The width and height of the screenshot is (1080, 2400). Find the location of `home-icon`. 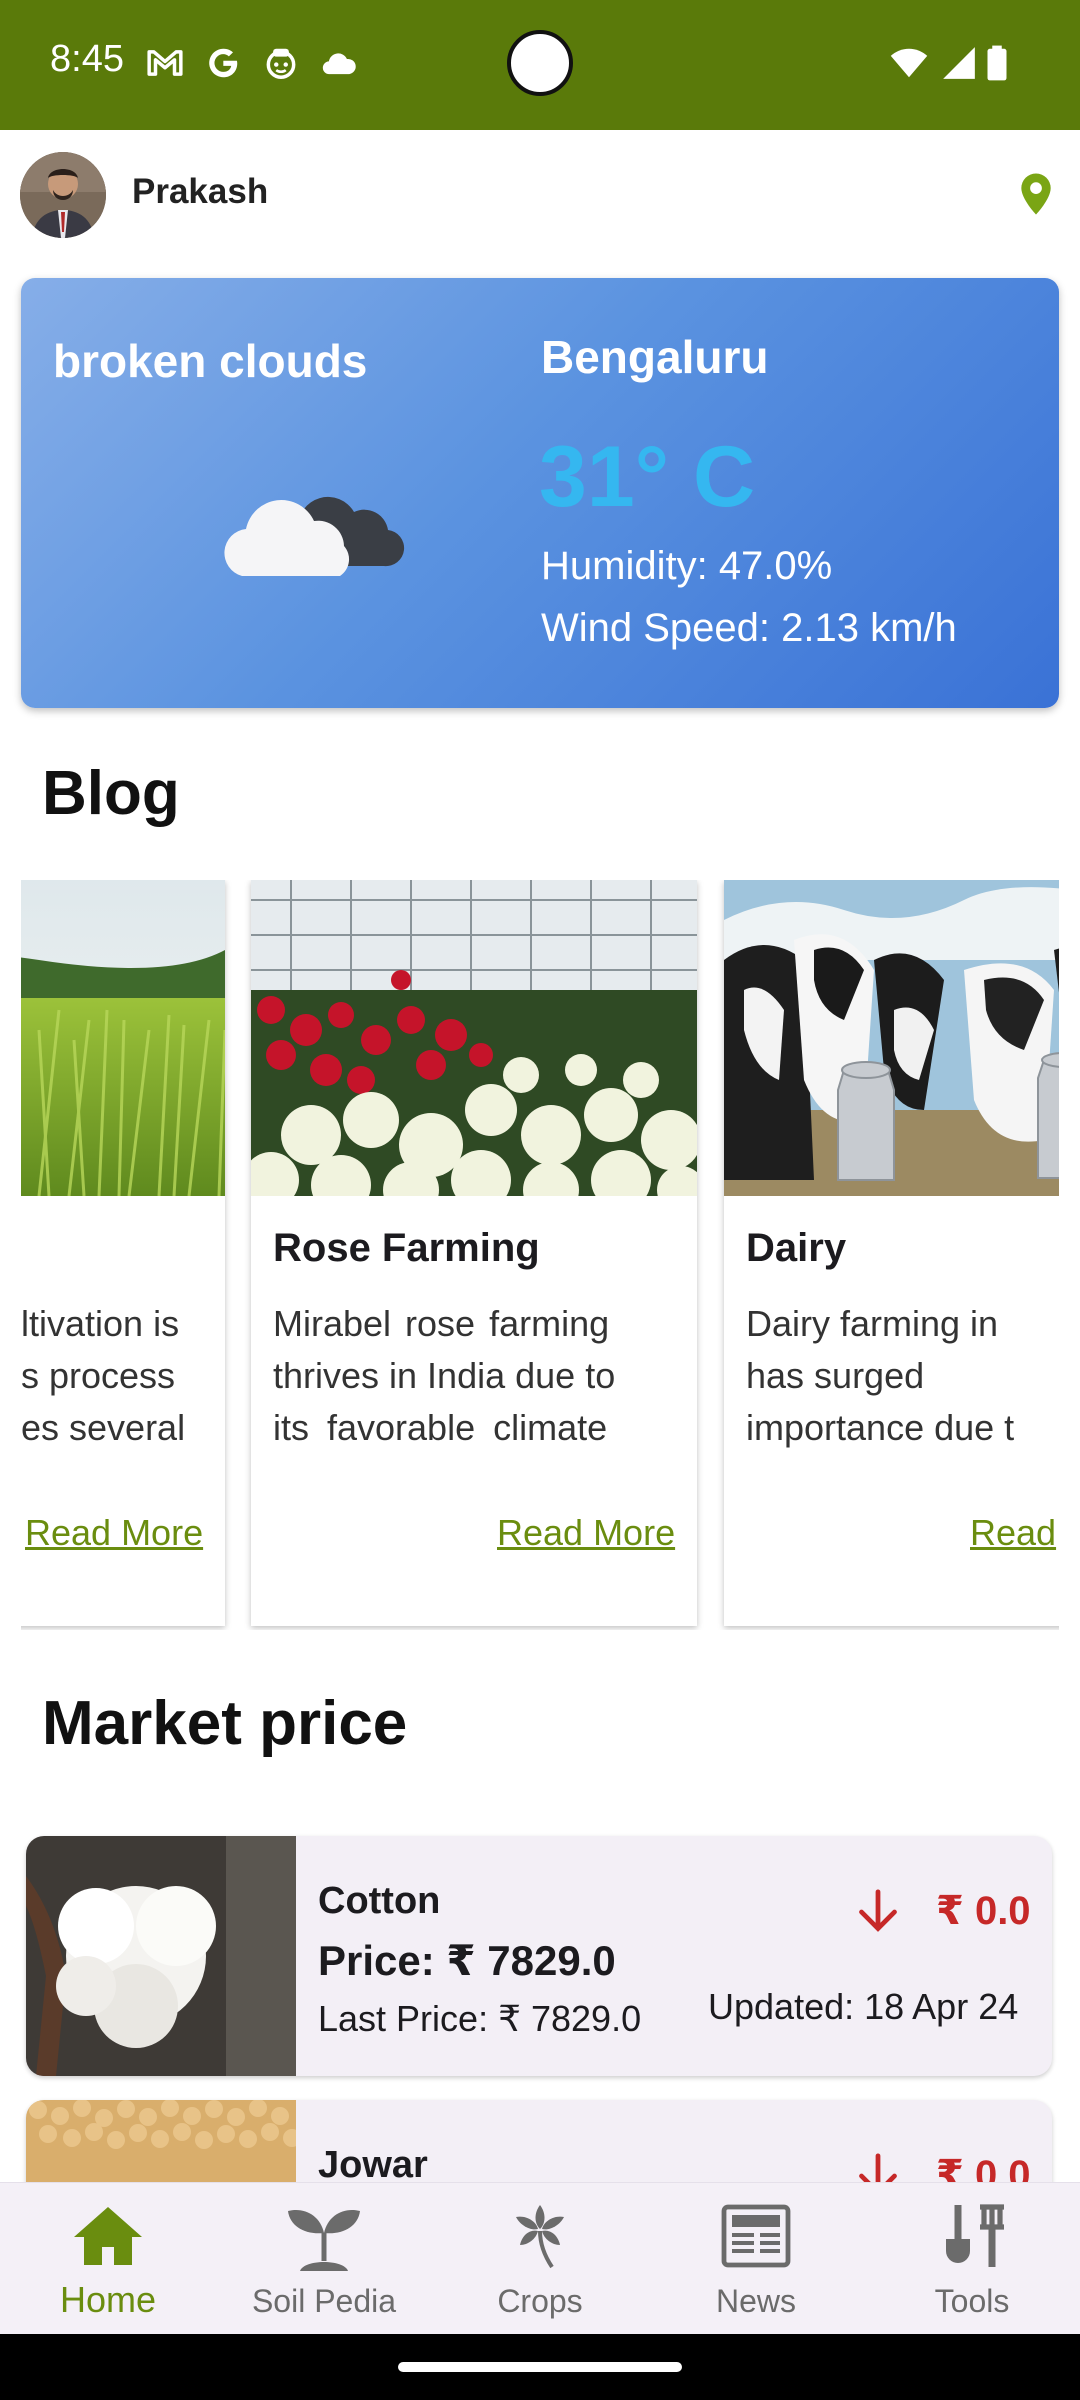

home-icon is located at coordinates (108, 2236).